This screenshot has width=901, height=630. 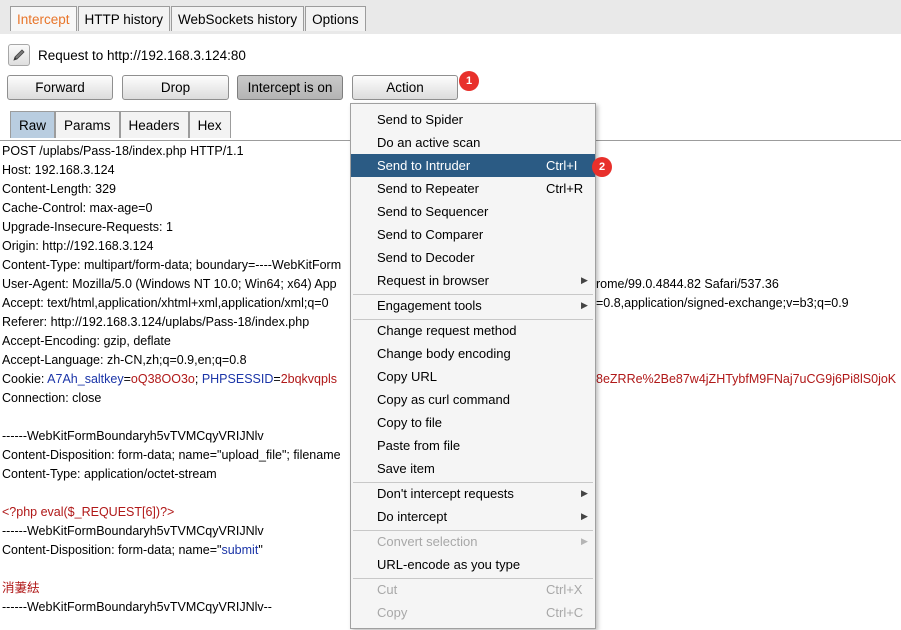 What do you see at coordinates (154, 124) in the screenshot?
I see `tab-headers: Headers` at bounding box center [154, 124].